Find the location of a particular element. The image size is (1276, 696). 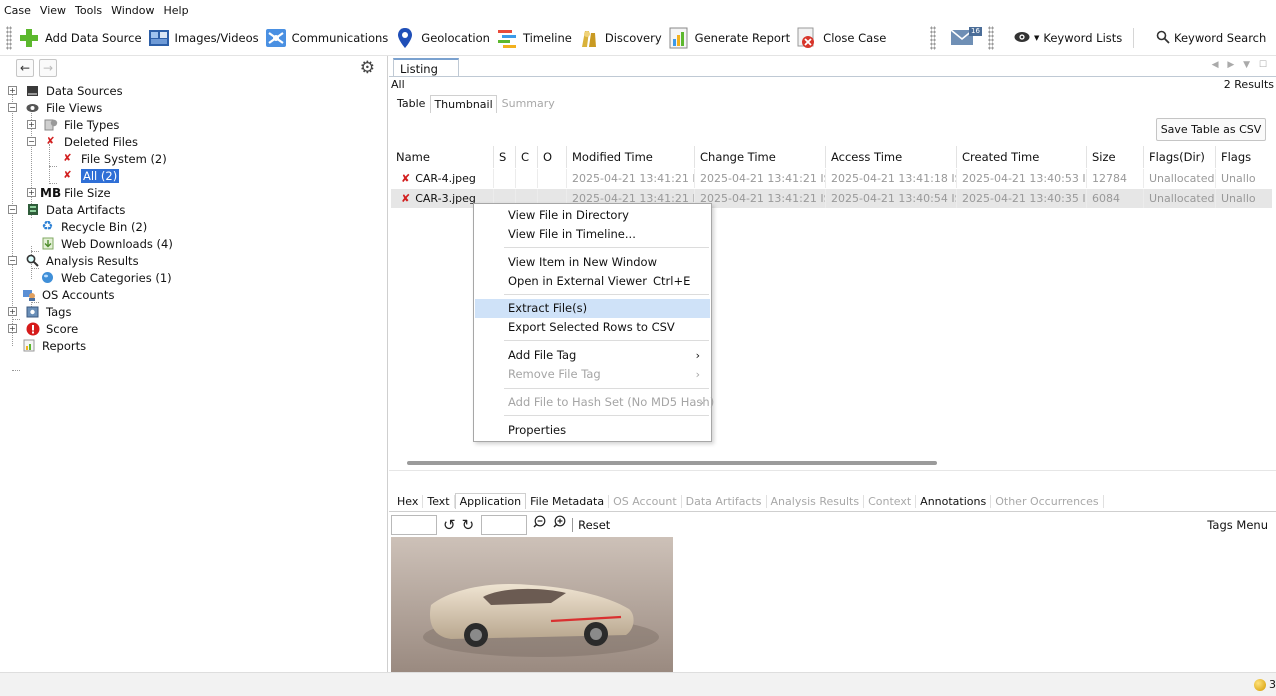

keyword-search-button: Keyword Search is located at coordinates (1211, 38).